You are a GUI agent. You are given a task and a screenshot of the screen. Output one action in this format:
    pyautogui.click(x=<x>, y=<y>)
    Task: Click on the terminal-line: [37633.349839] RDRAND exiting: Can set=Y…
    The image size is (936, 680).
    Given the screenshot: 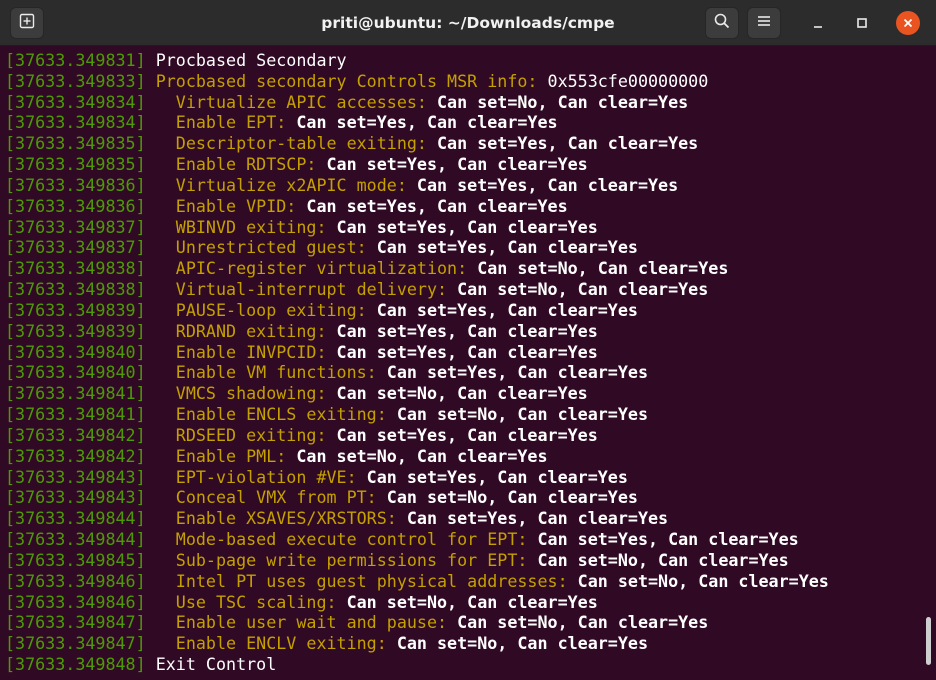 What is the action you would take?
    pyautogui.click(x=461, y=331)
    